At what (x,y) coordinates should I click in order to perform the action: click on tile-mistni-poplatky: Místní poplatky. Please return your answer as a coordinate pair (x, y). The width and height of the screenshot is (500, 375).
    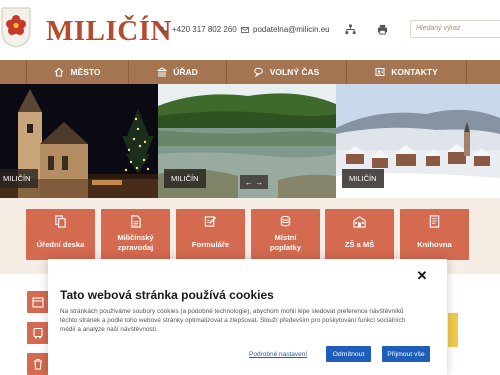
    Looking at the image, I should click on (285, 234).